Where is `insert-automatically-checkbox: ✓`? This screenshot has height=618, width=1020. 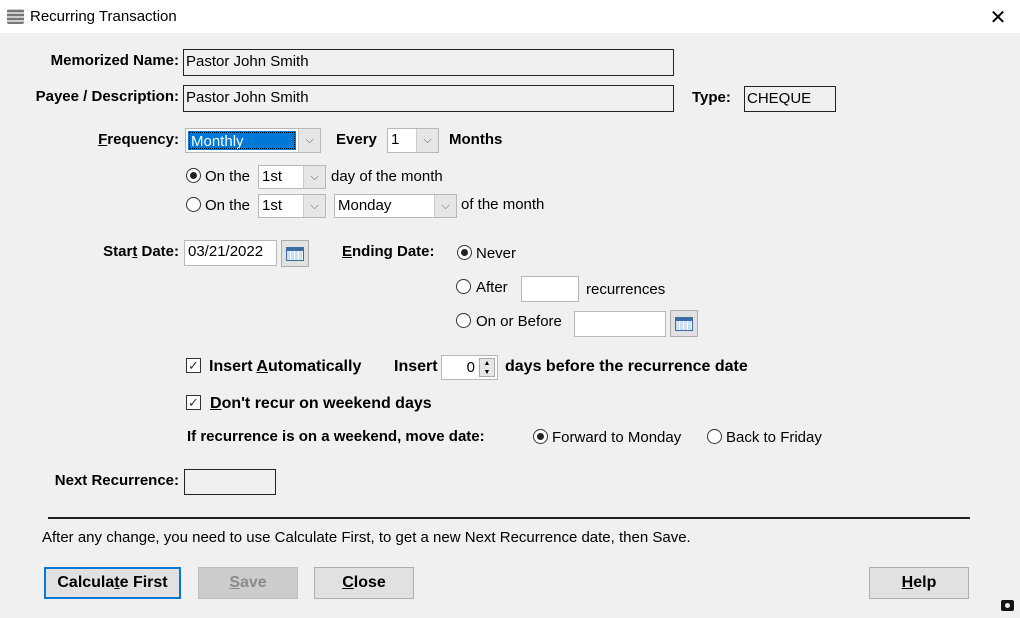 insert-automatically-checkbox: ✓ is located at coordinates (193, 365).